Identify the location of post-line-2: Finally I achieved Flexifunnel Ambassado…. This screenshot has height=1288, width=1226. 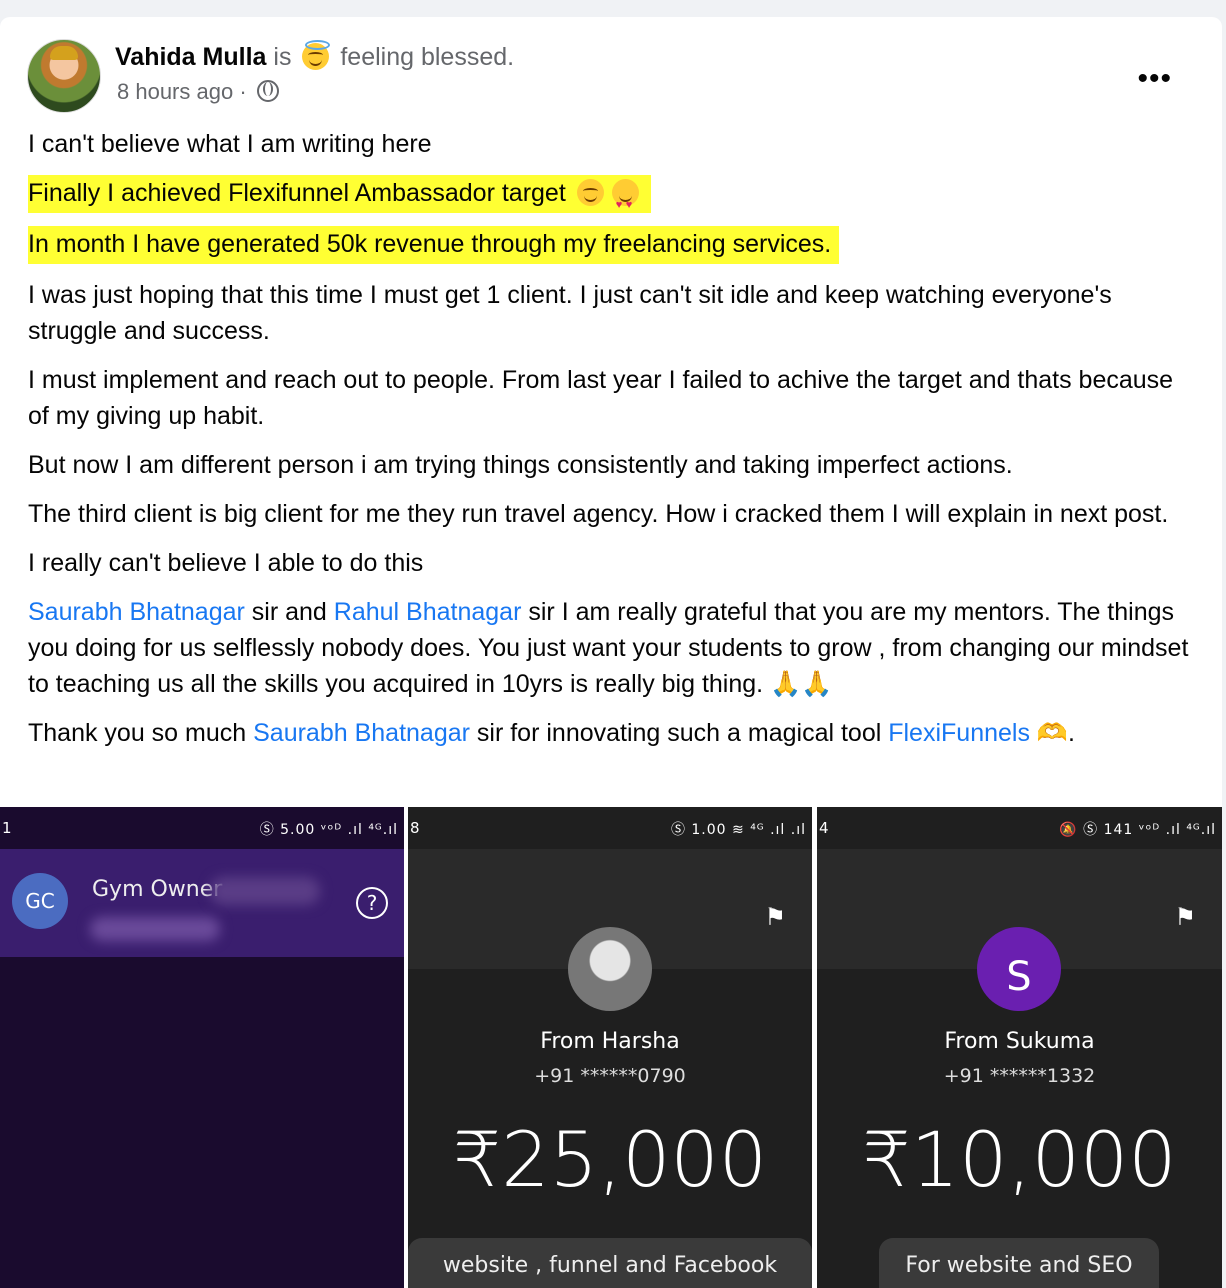
(297, 193).